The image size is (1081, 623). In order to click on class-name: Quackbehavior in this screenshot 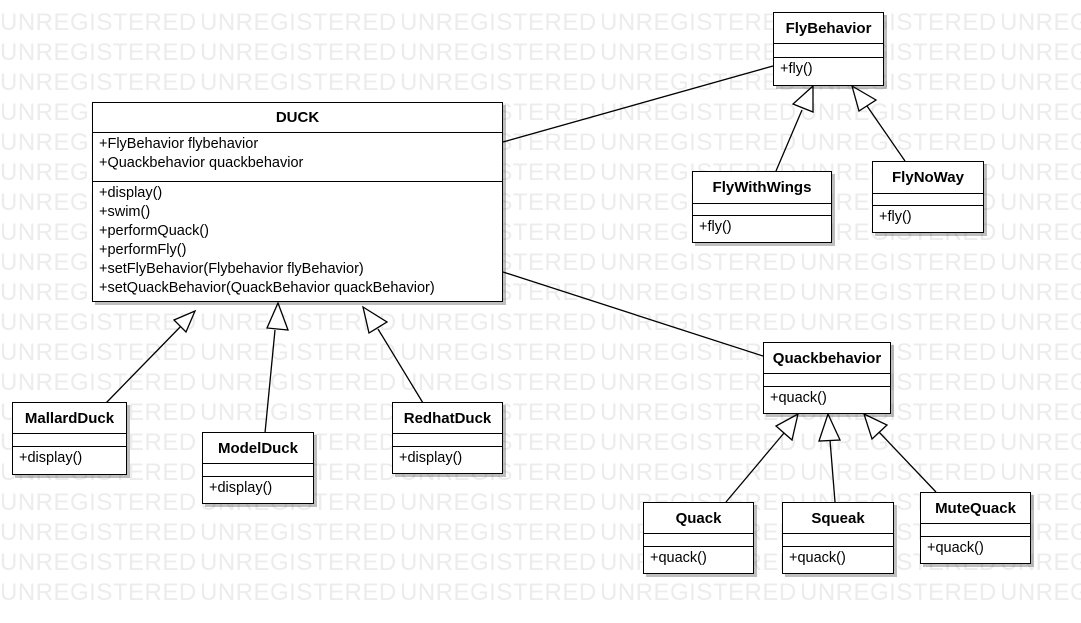, I will do `click(827, 358)`.